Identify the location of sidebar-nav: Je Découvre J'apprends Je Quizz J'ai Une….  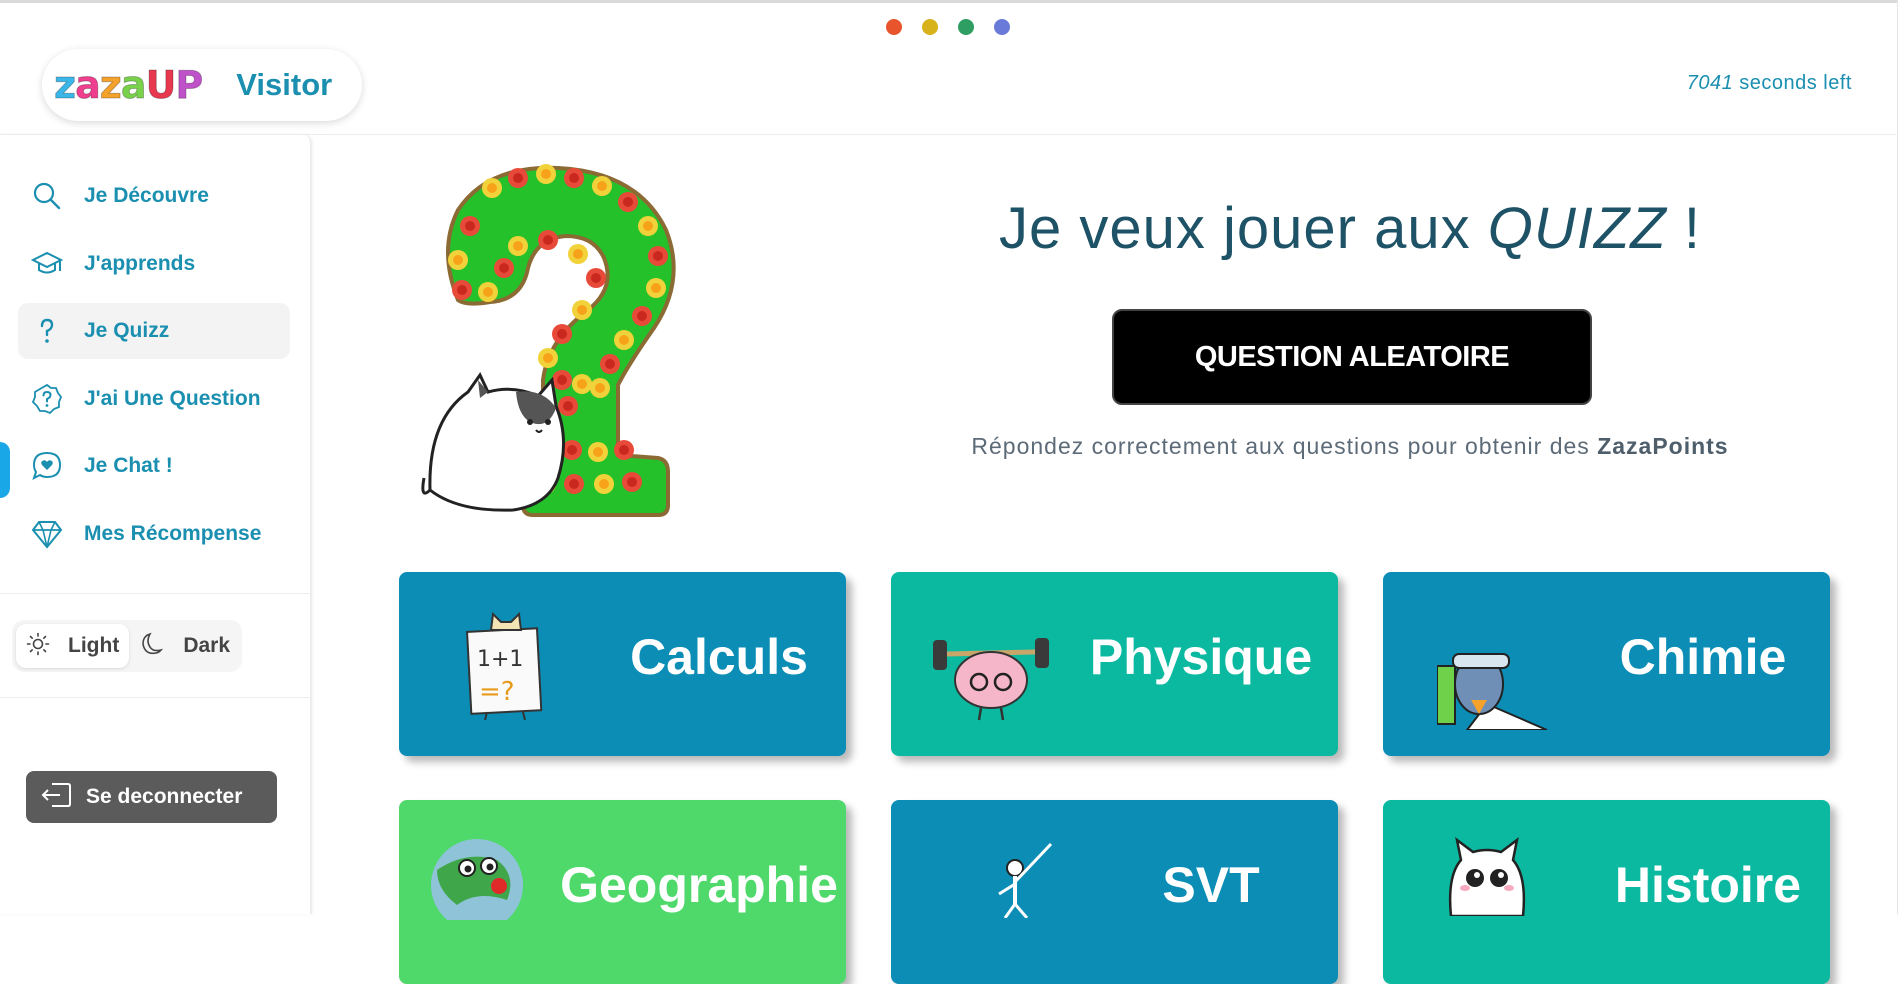
(154, 370).